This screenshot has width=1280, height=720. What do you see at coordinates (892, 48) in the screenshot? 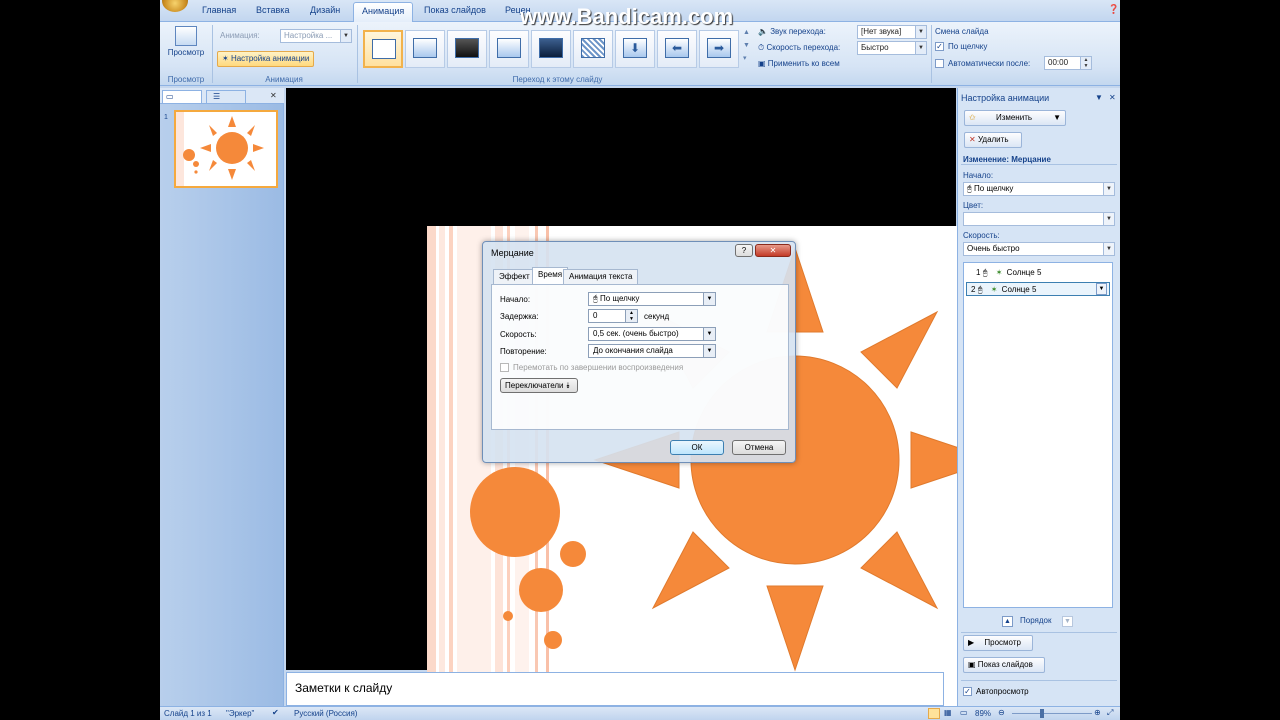
I see `transition-speed-combo: Быстро ▼` at bounding box center [892, 48].